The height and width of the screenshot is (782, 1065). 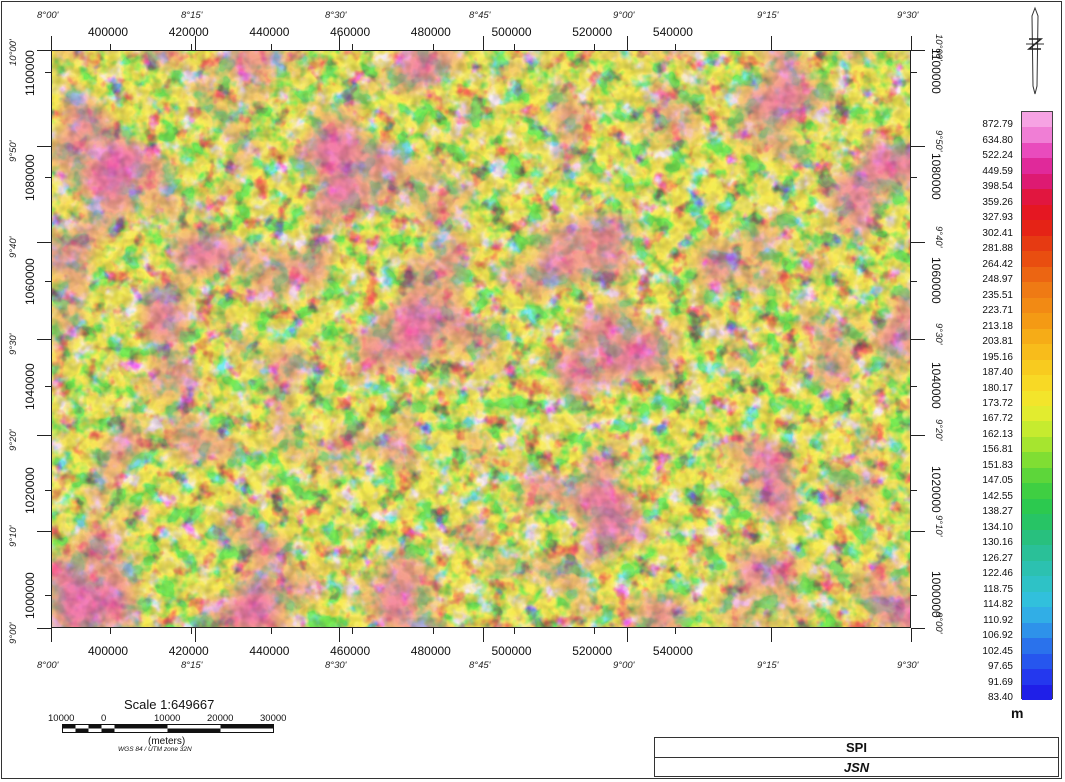 I want to click on legend-value: 110.92, so click(x=998, y=620).